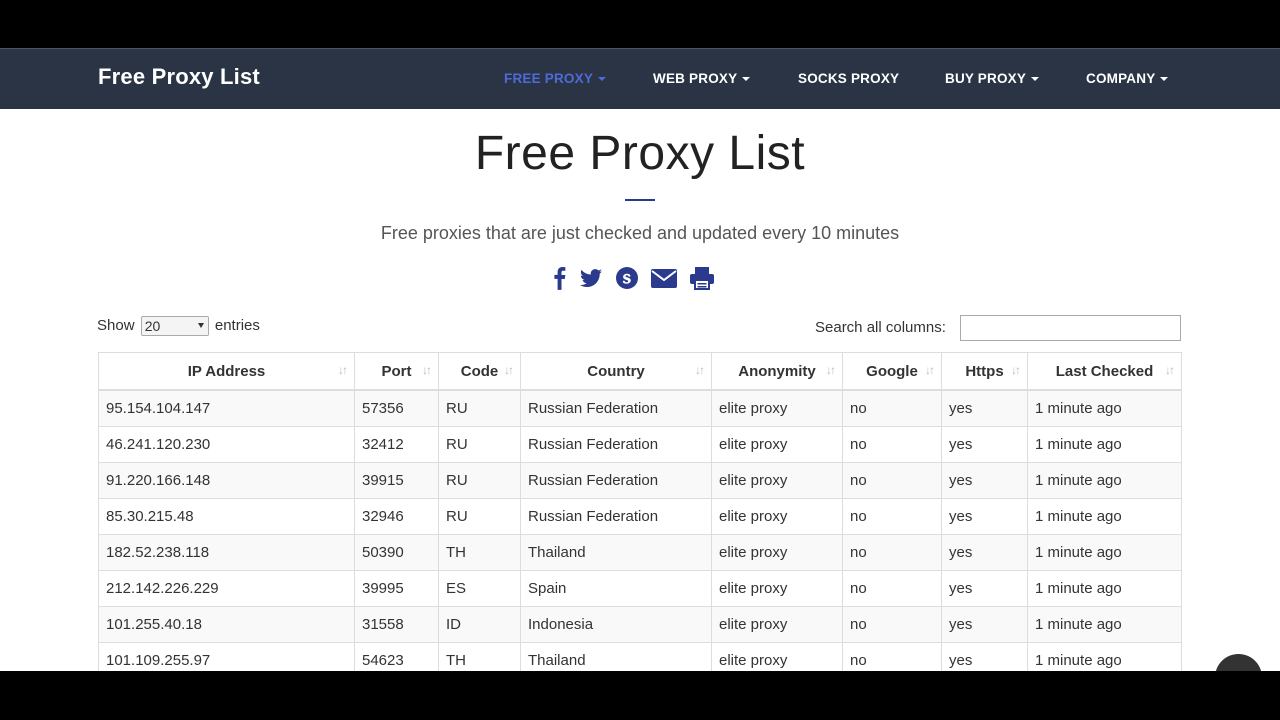  What do you see at coordinates (591, 278) in the screenshot?
I see `twitter-icon` at bounding box center [591, 278].